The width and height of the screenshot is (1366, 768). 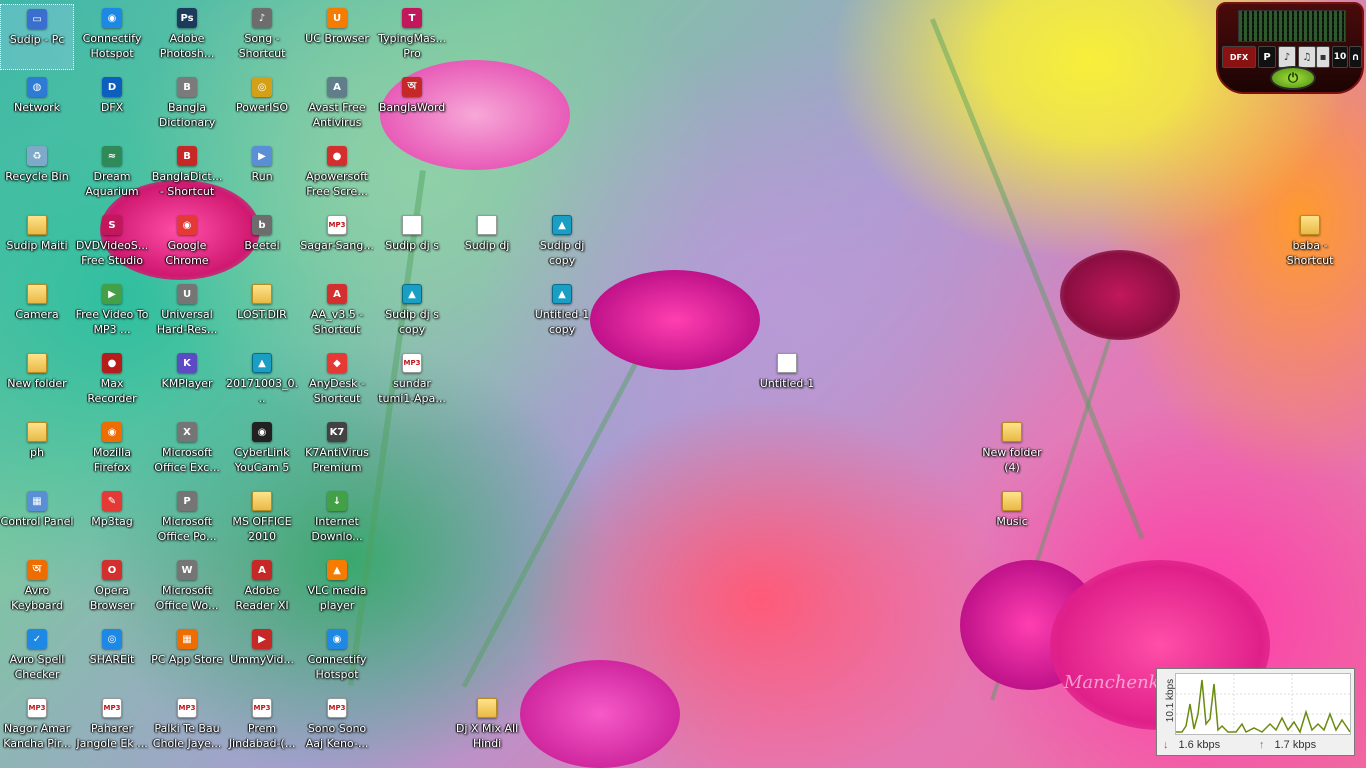 I want to click on desktop-icon: A Adobe Reader XI, so click(x=262, y=589).